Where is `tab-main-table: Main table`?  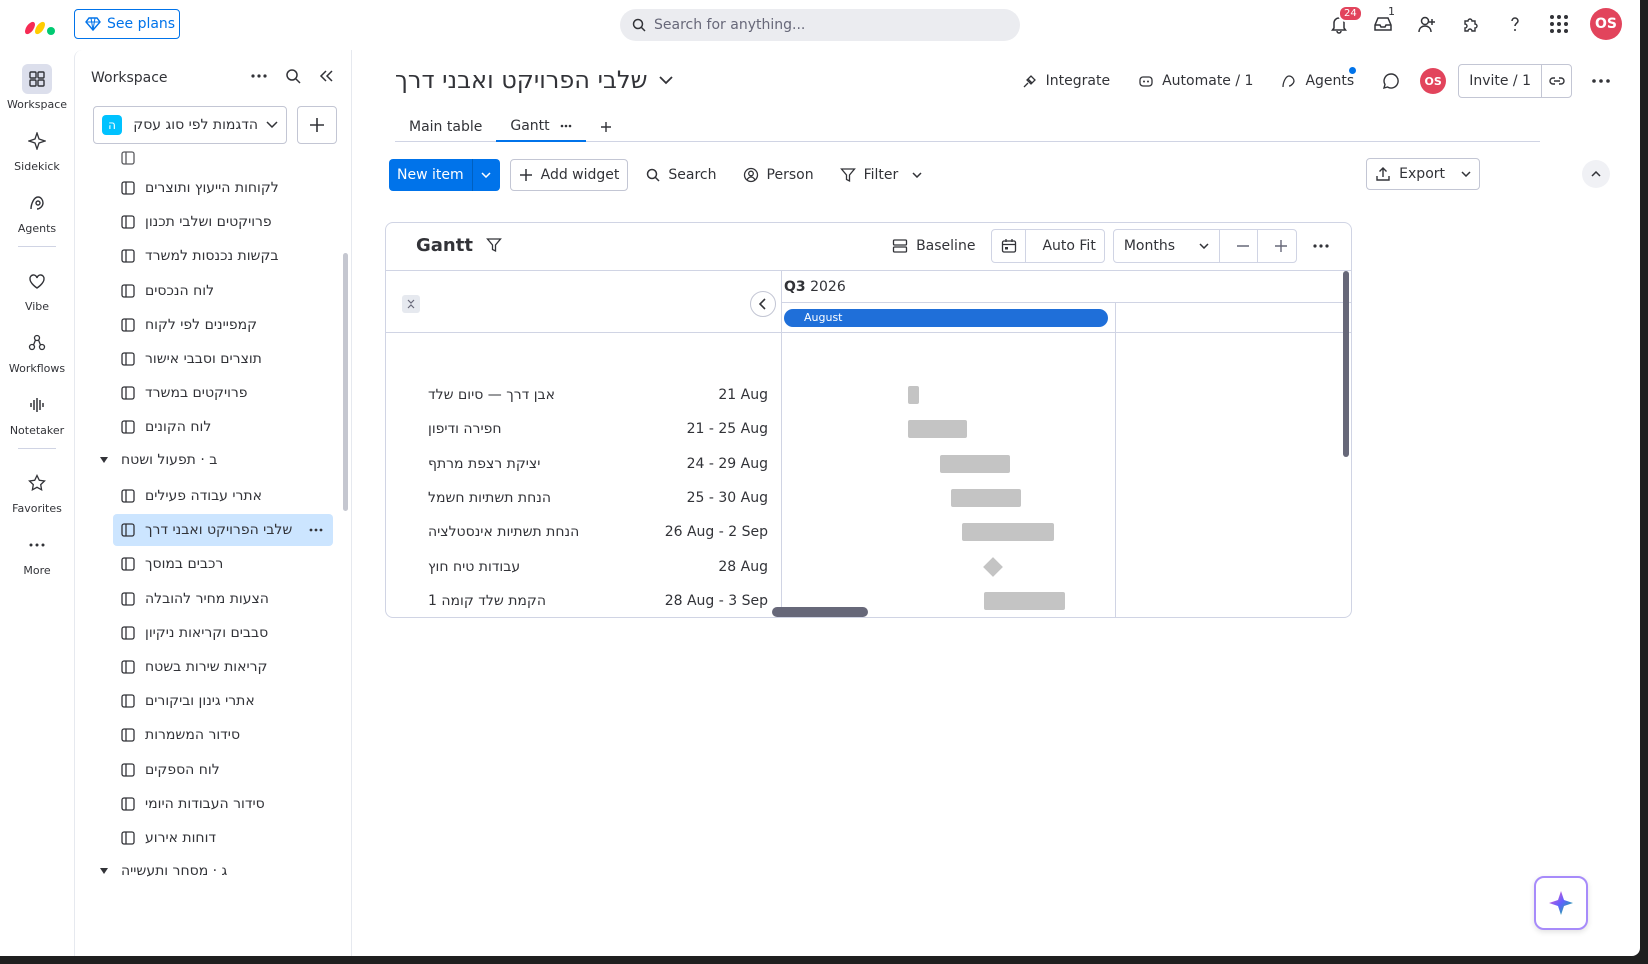 tab-main-table: Main table is located at coordinates (445, 127).